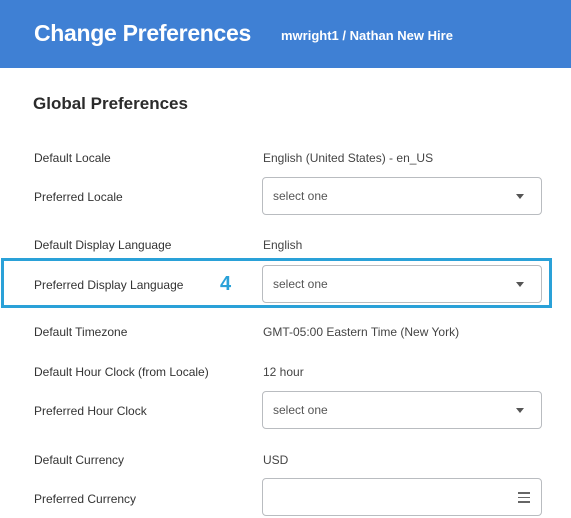  Describe the element at coordinates (367, 35) in the screenshot. I see `user-context: mwright1 / Nathan New Hire` at that location.